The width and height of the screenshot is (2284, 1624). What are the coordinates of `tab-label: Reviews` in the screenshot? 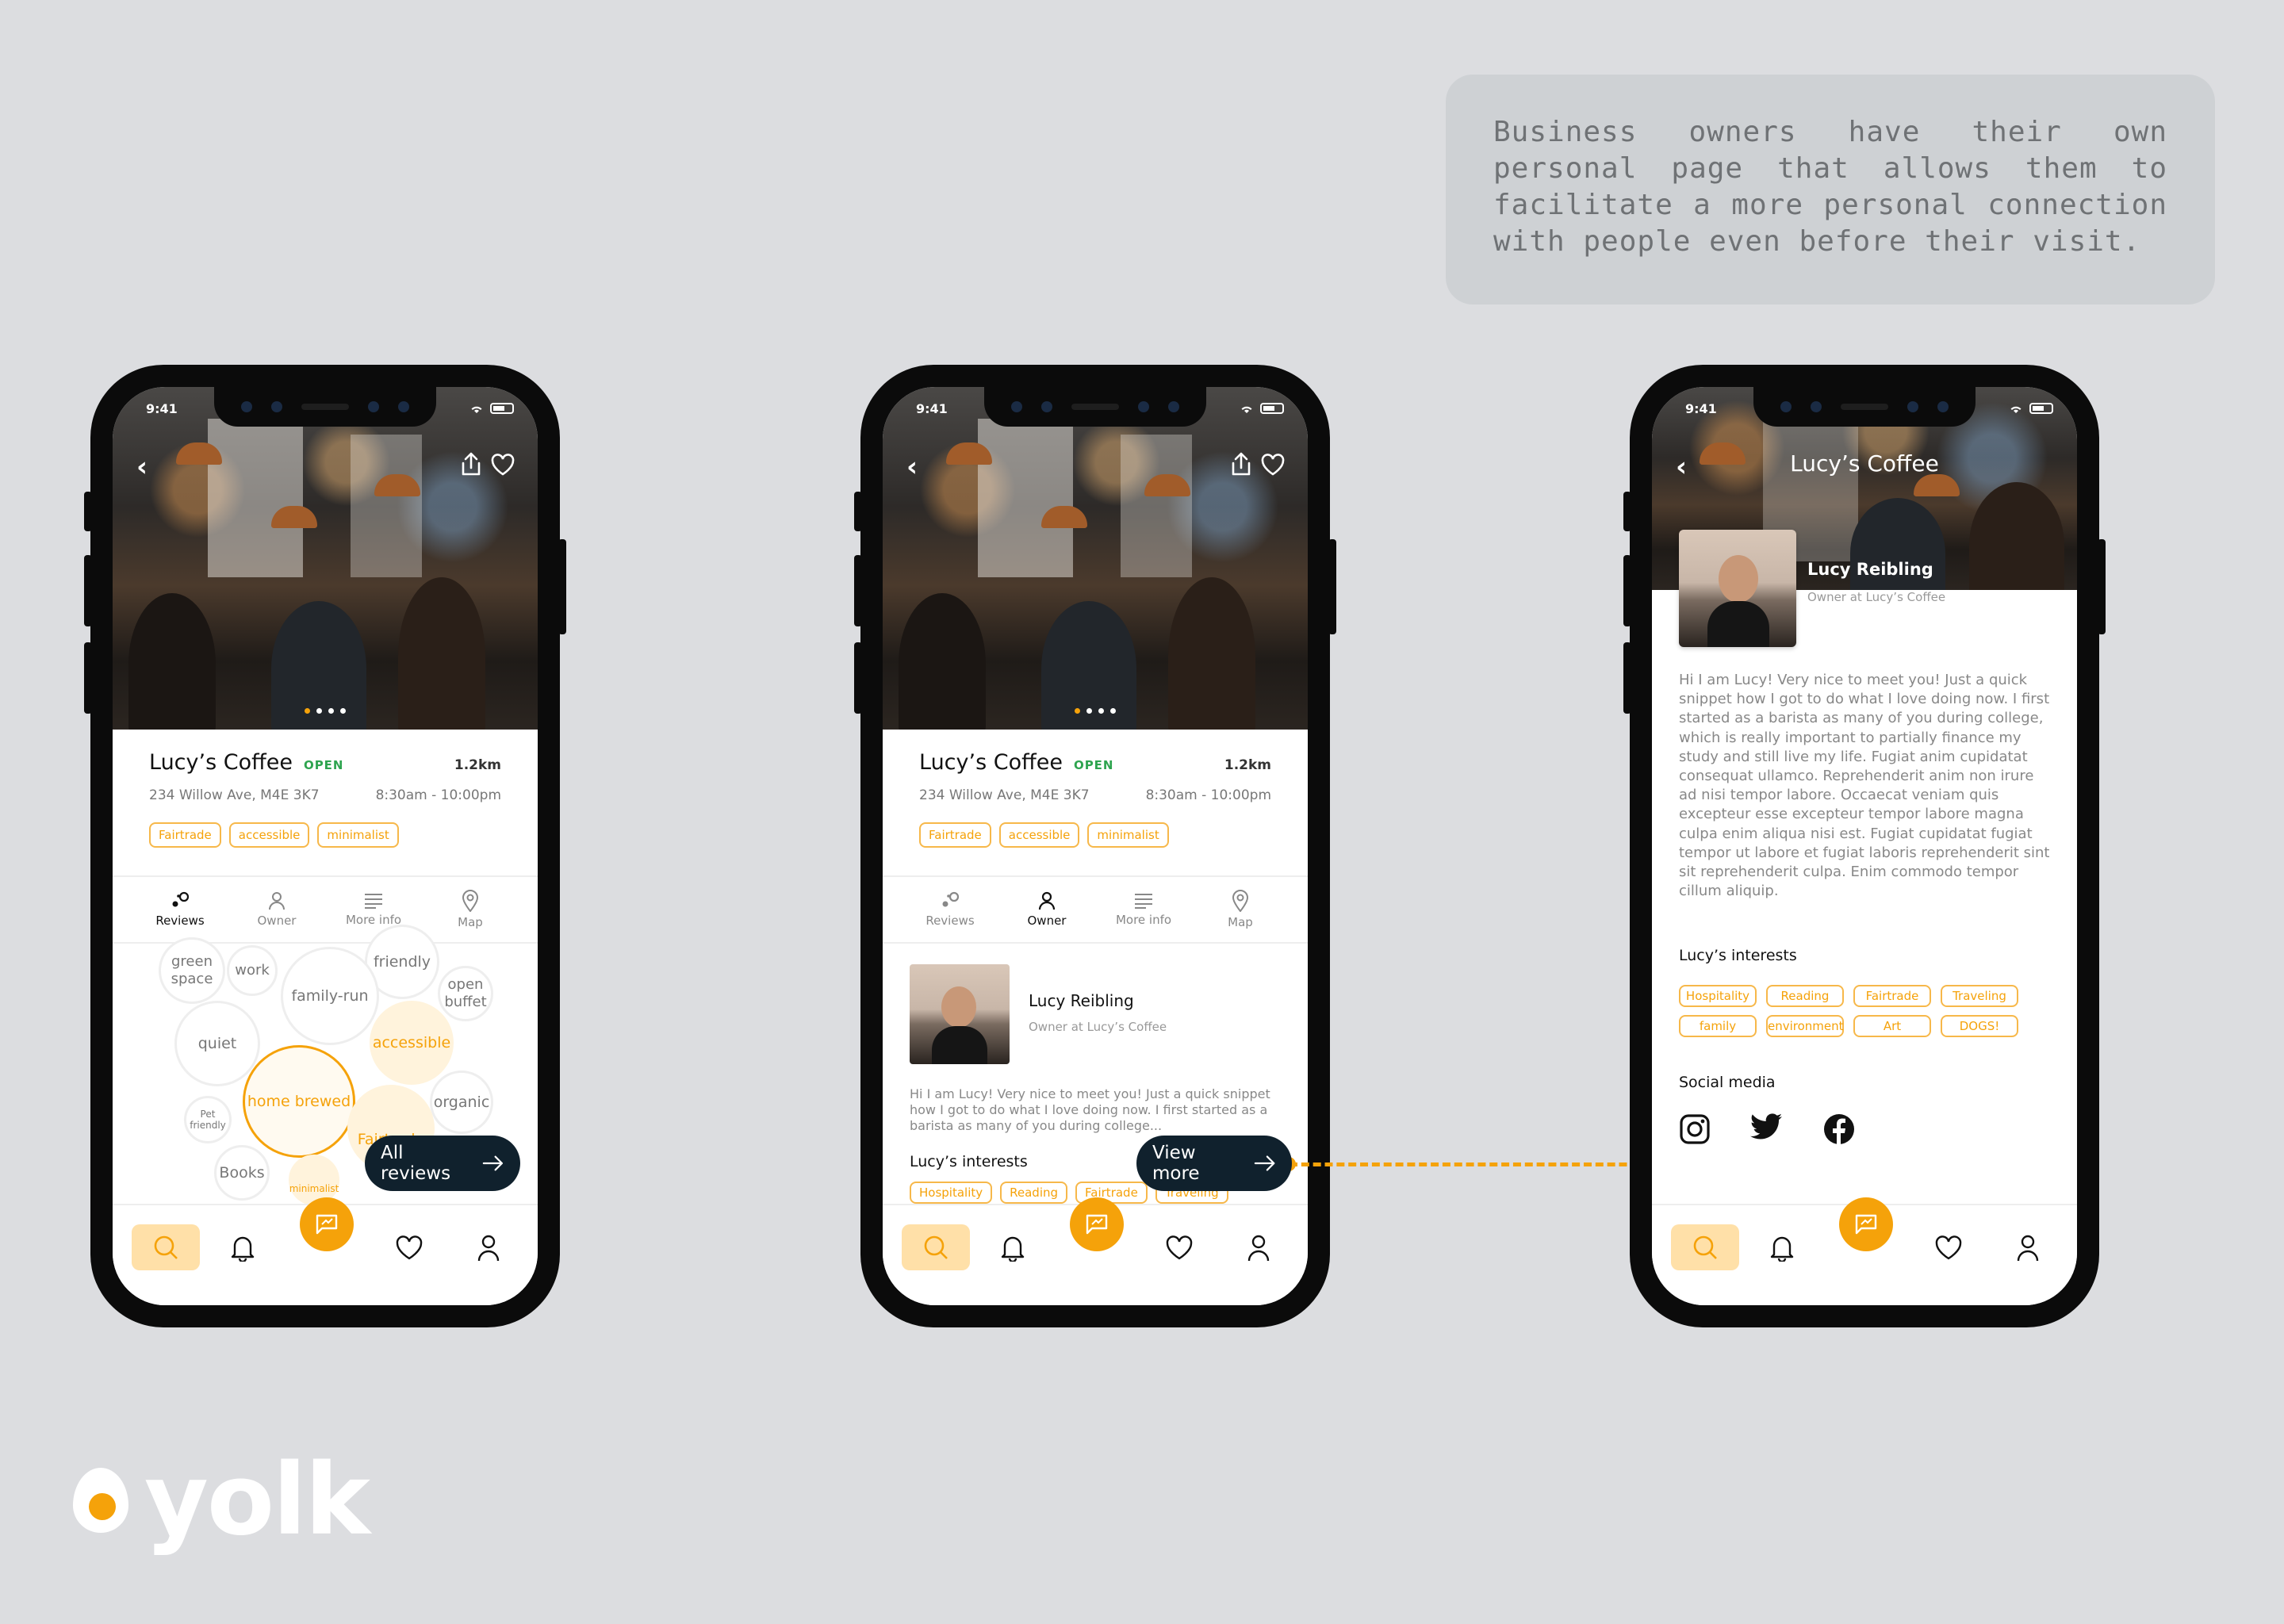 It's located at (950, 921).